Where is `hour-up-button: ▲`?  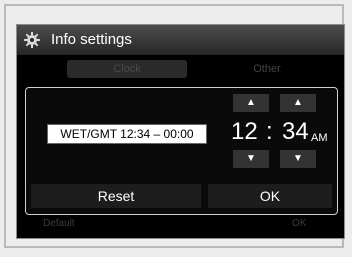
hour-up-button: ▲ is located at coordinates (251, 103).